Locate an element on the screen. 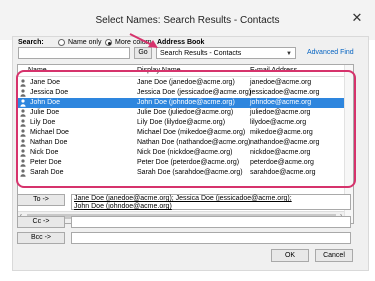 The height and width of the screenshot is (281, 375). window-title: Select Names: Search Results - Contacts is located at coordinates (187, 20).